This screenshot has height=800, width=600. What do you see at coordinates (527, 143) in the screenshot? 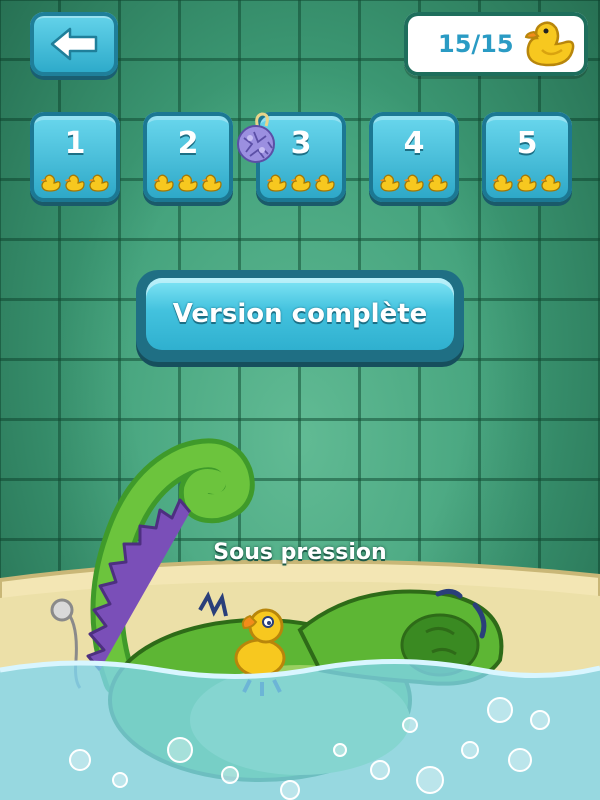
I see `level-number: 5` at bounding box center [527, 143].